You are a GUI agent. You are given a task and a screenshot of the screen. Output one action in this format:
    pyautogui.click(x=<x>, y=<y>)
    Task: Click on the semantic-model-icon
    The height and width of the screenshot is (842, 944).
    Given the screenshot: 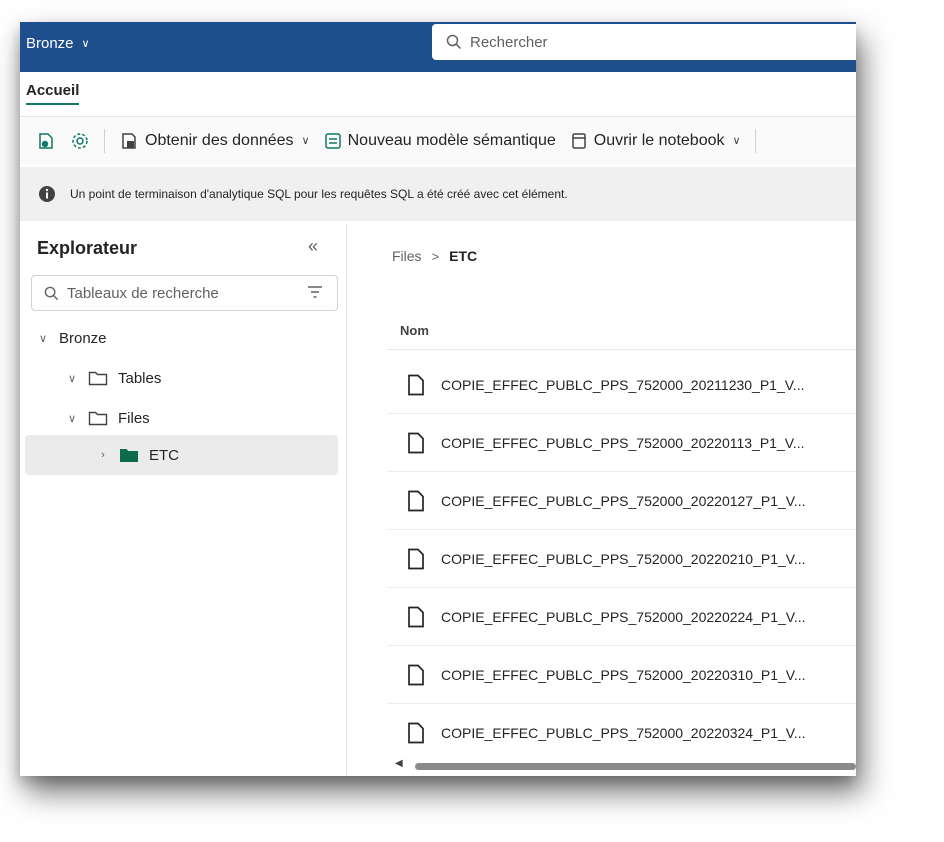 What is the action you would take?
    pyautogui.click(x=332, y=140)
    